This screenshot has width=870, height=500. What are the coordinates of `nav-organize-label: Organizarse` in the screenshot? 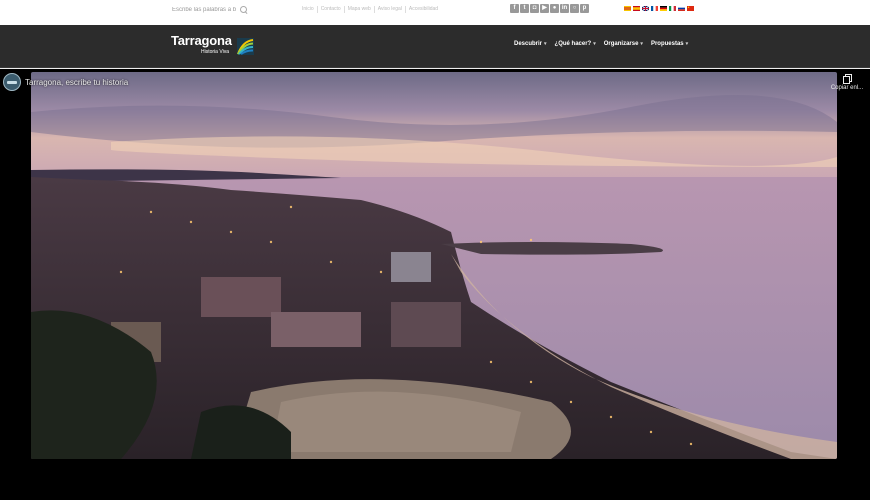 It's located at (621, 44).